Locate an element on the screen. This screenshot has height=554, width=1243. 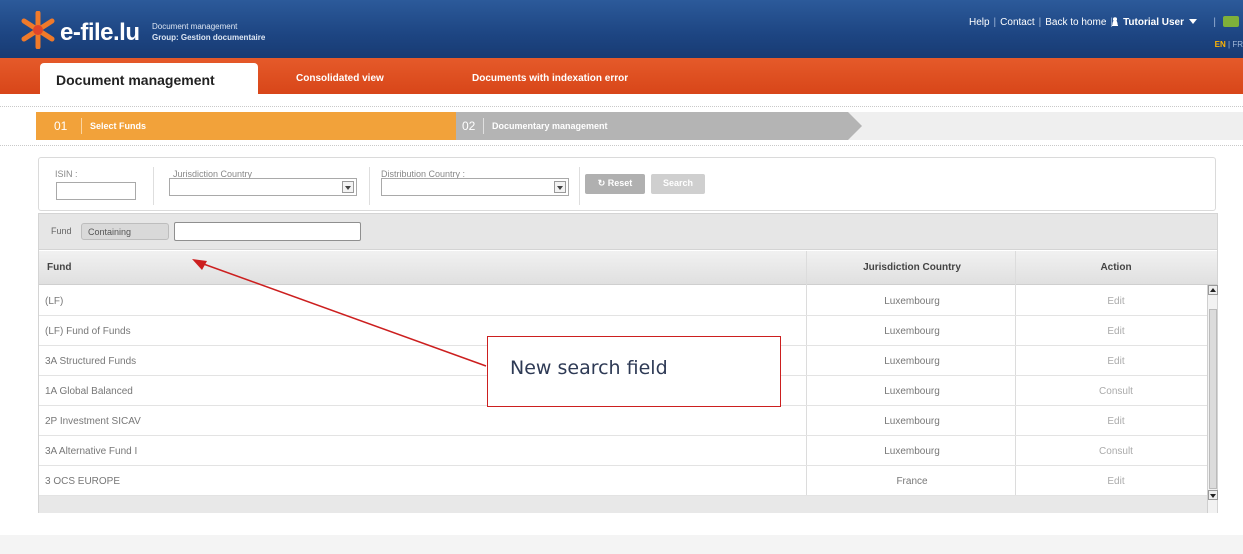
annotation-callout: New search field is located at coordinates (634, 371).